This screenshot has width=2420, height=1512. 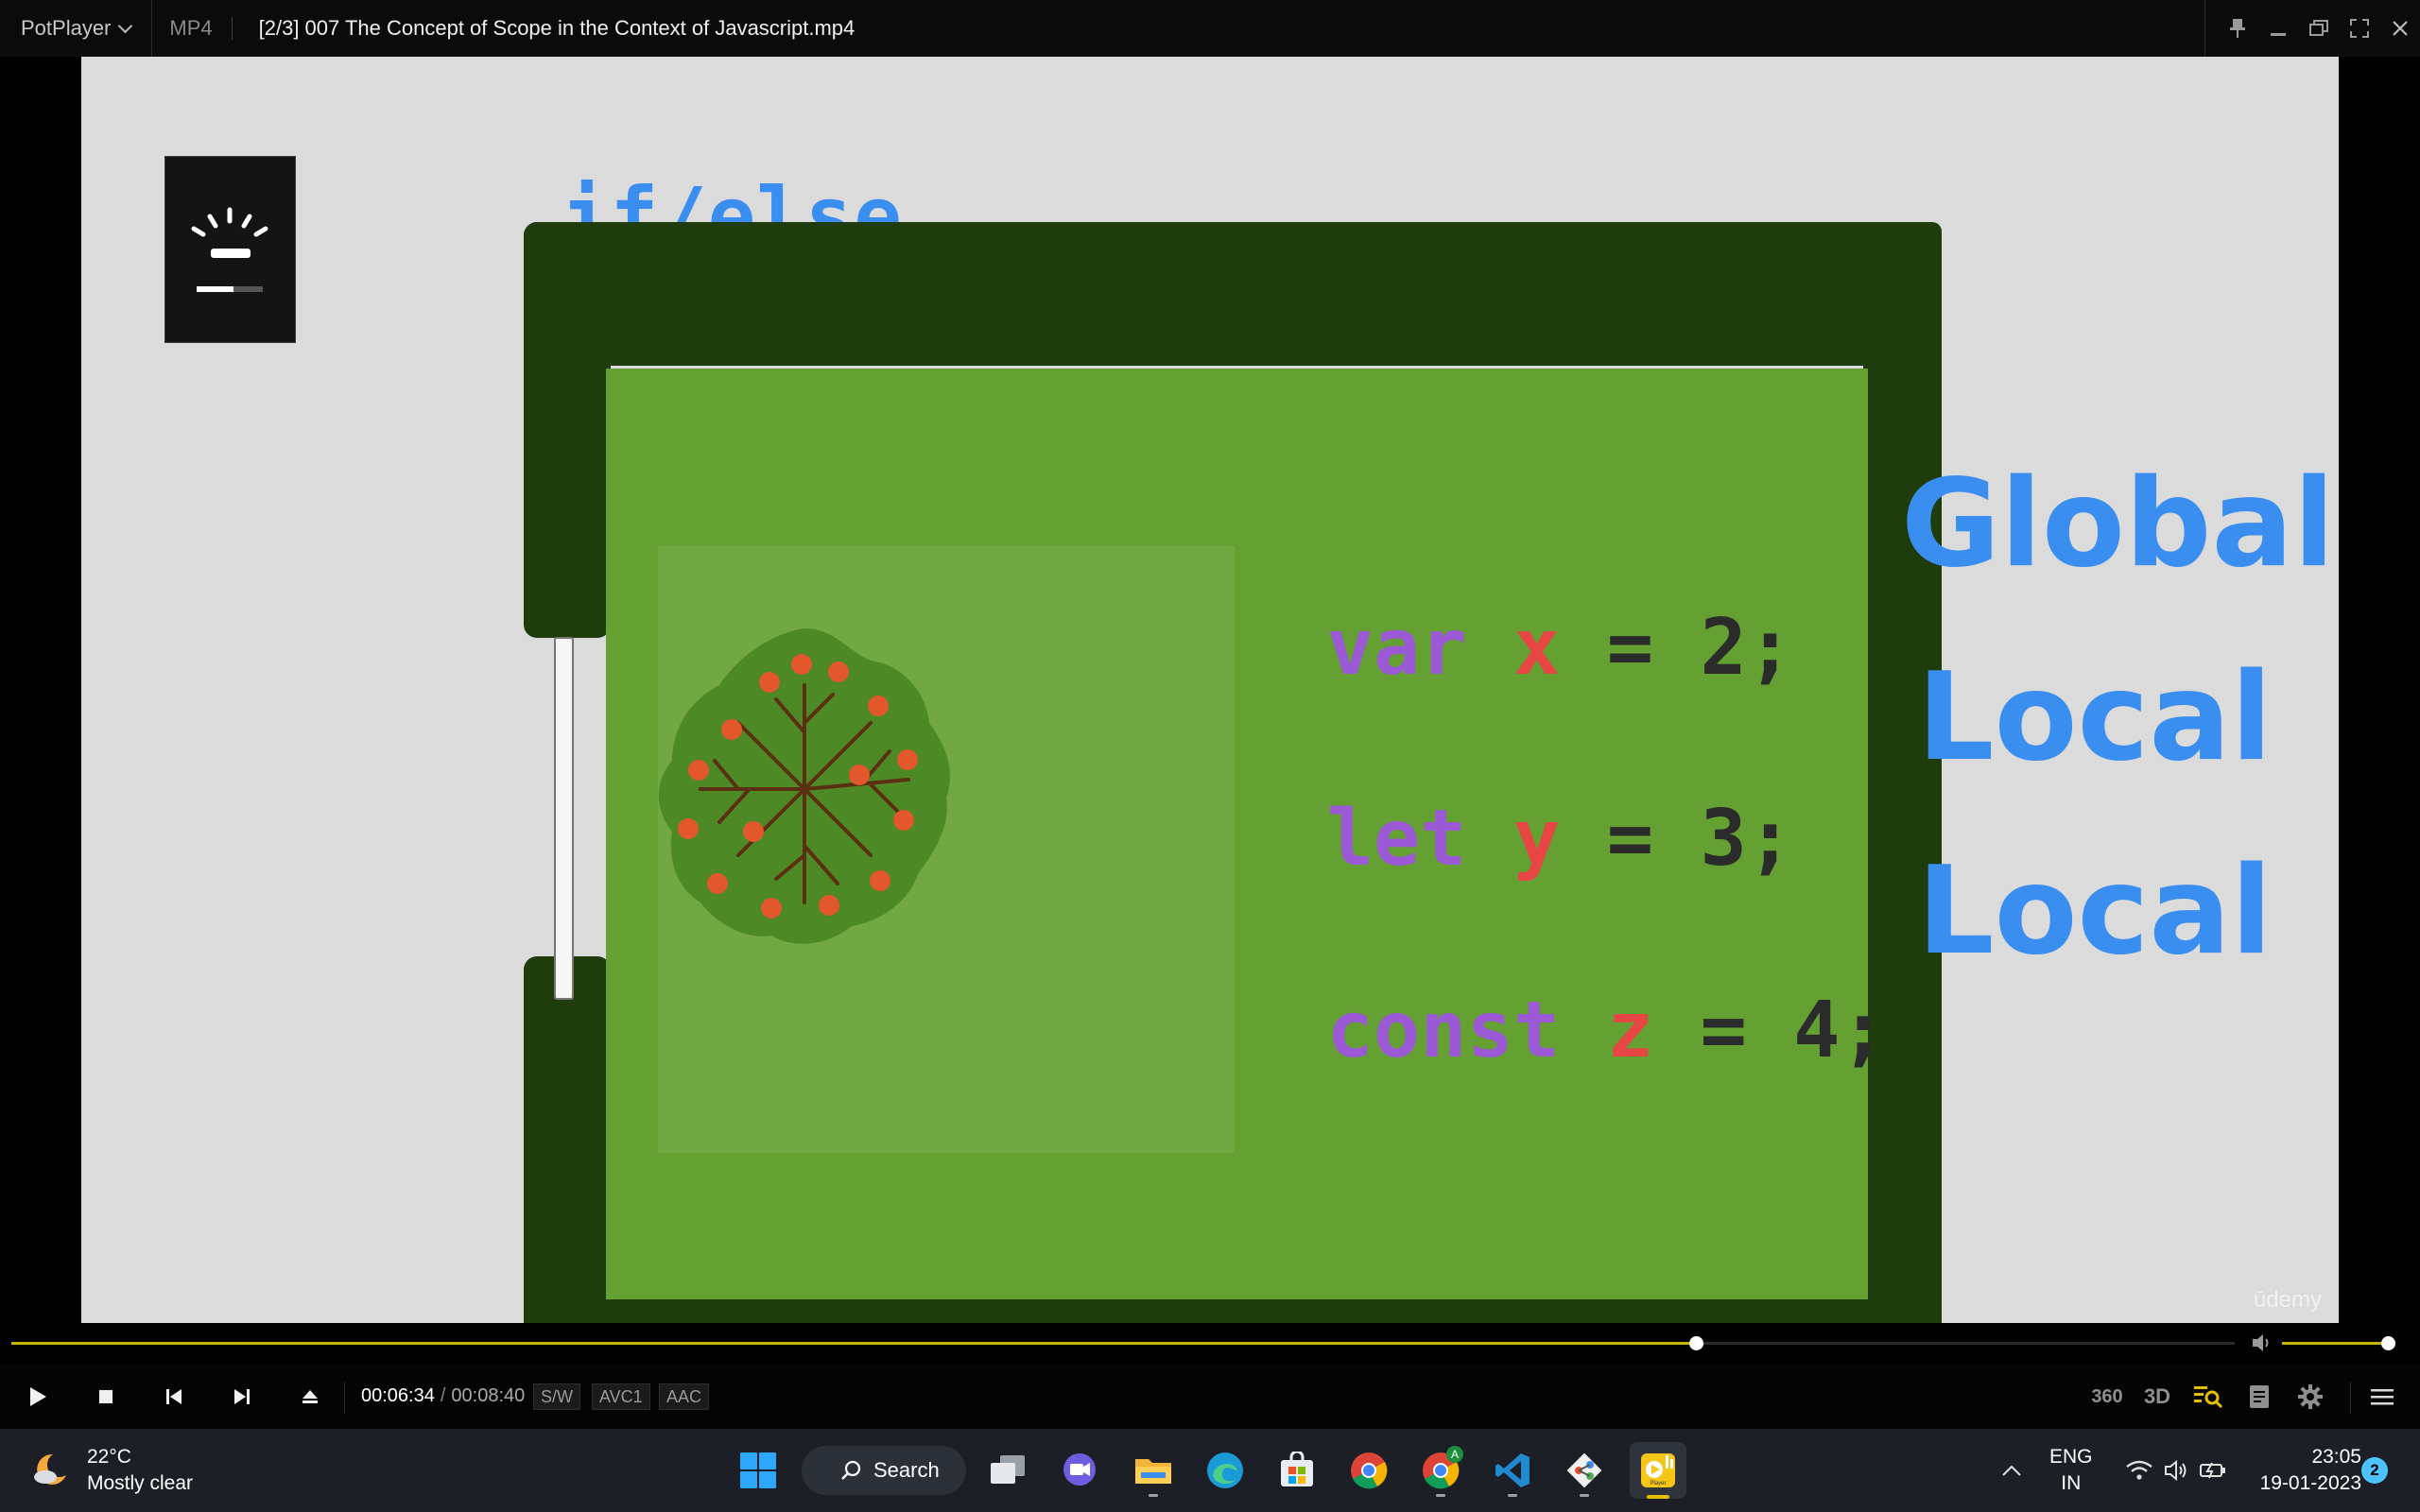 I want to click on chapters-button, so click(x=2259, y=1397).